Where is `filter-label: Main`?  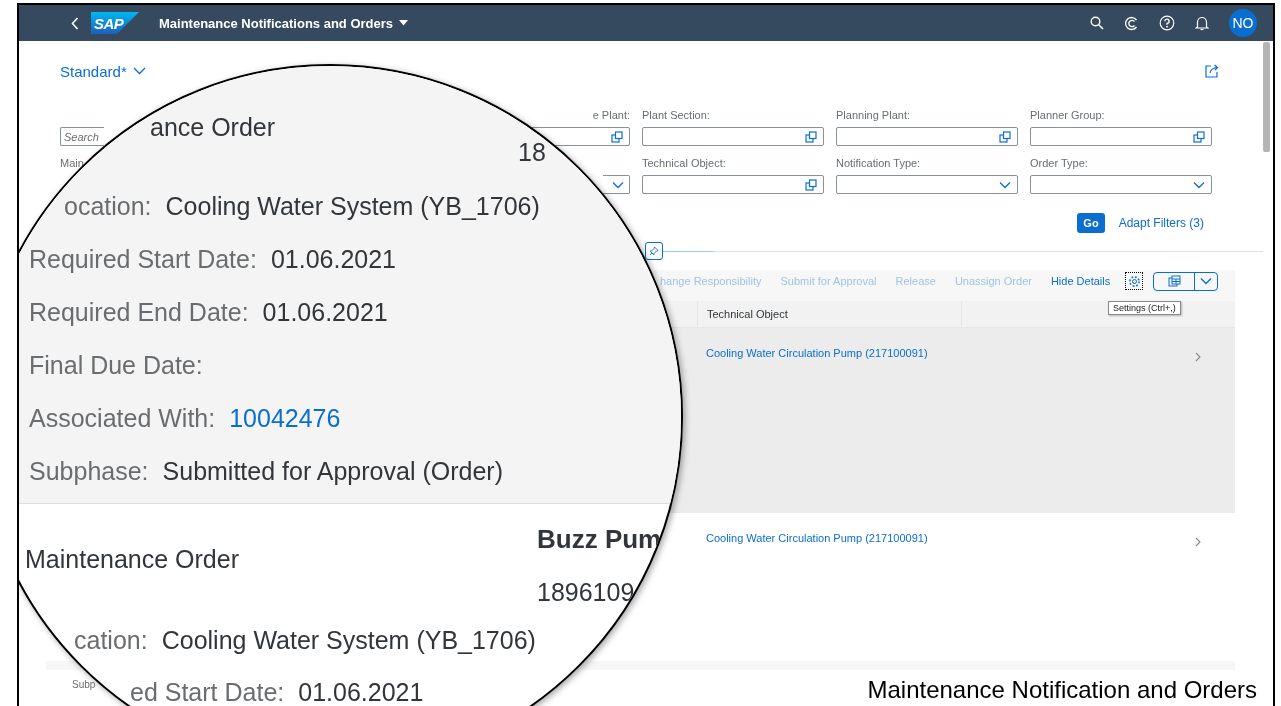 filter-label: Main is located at coordinates (72, 163).